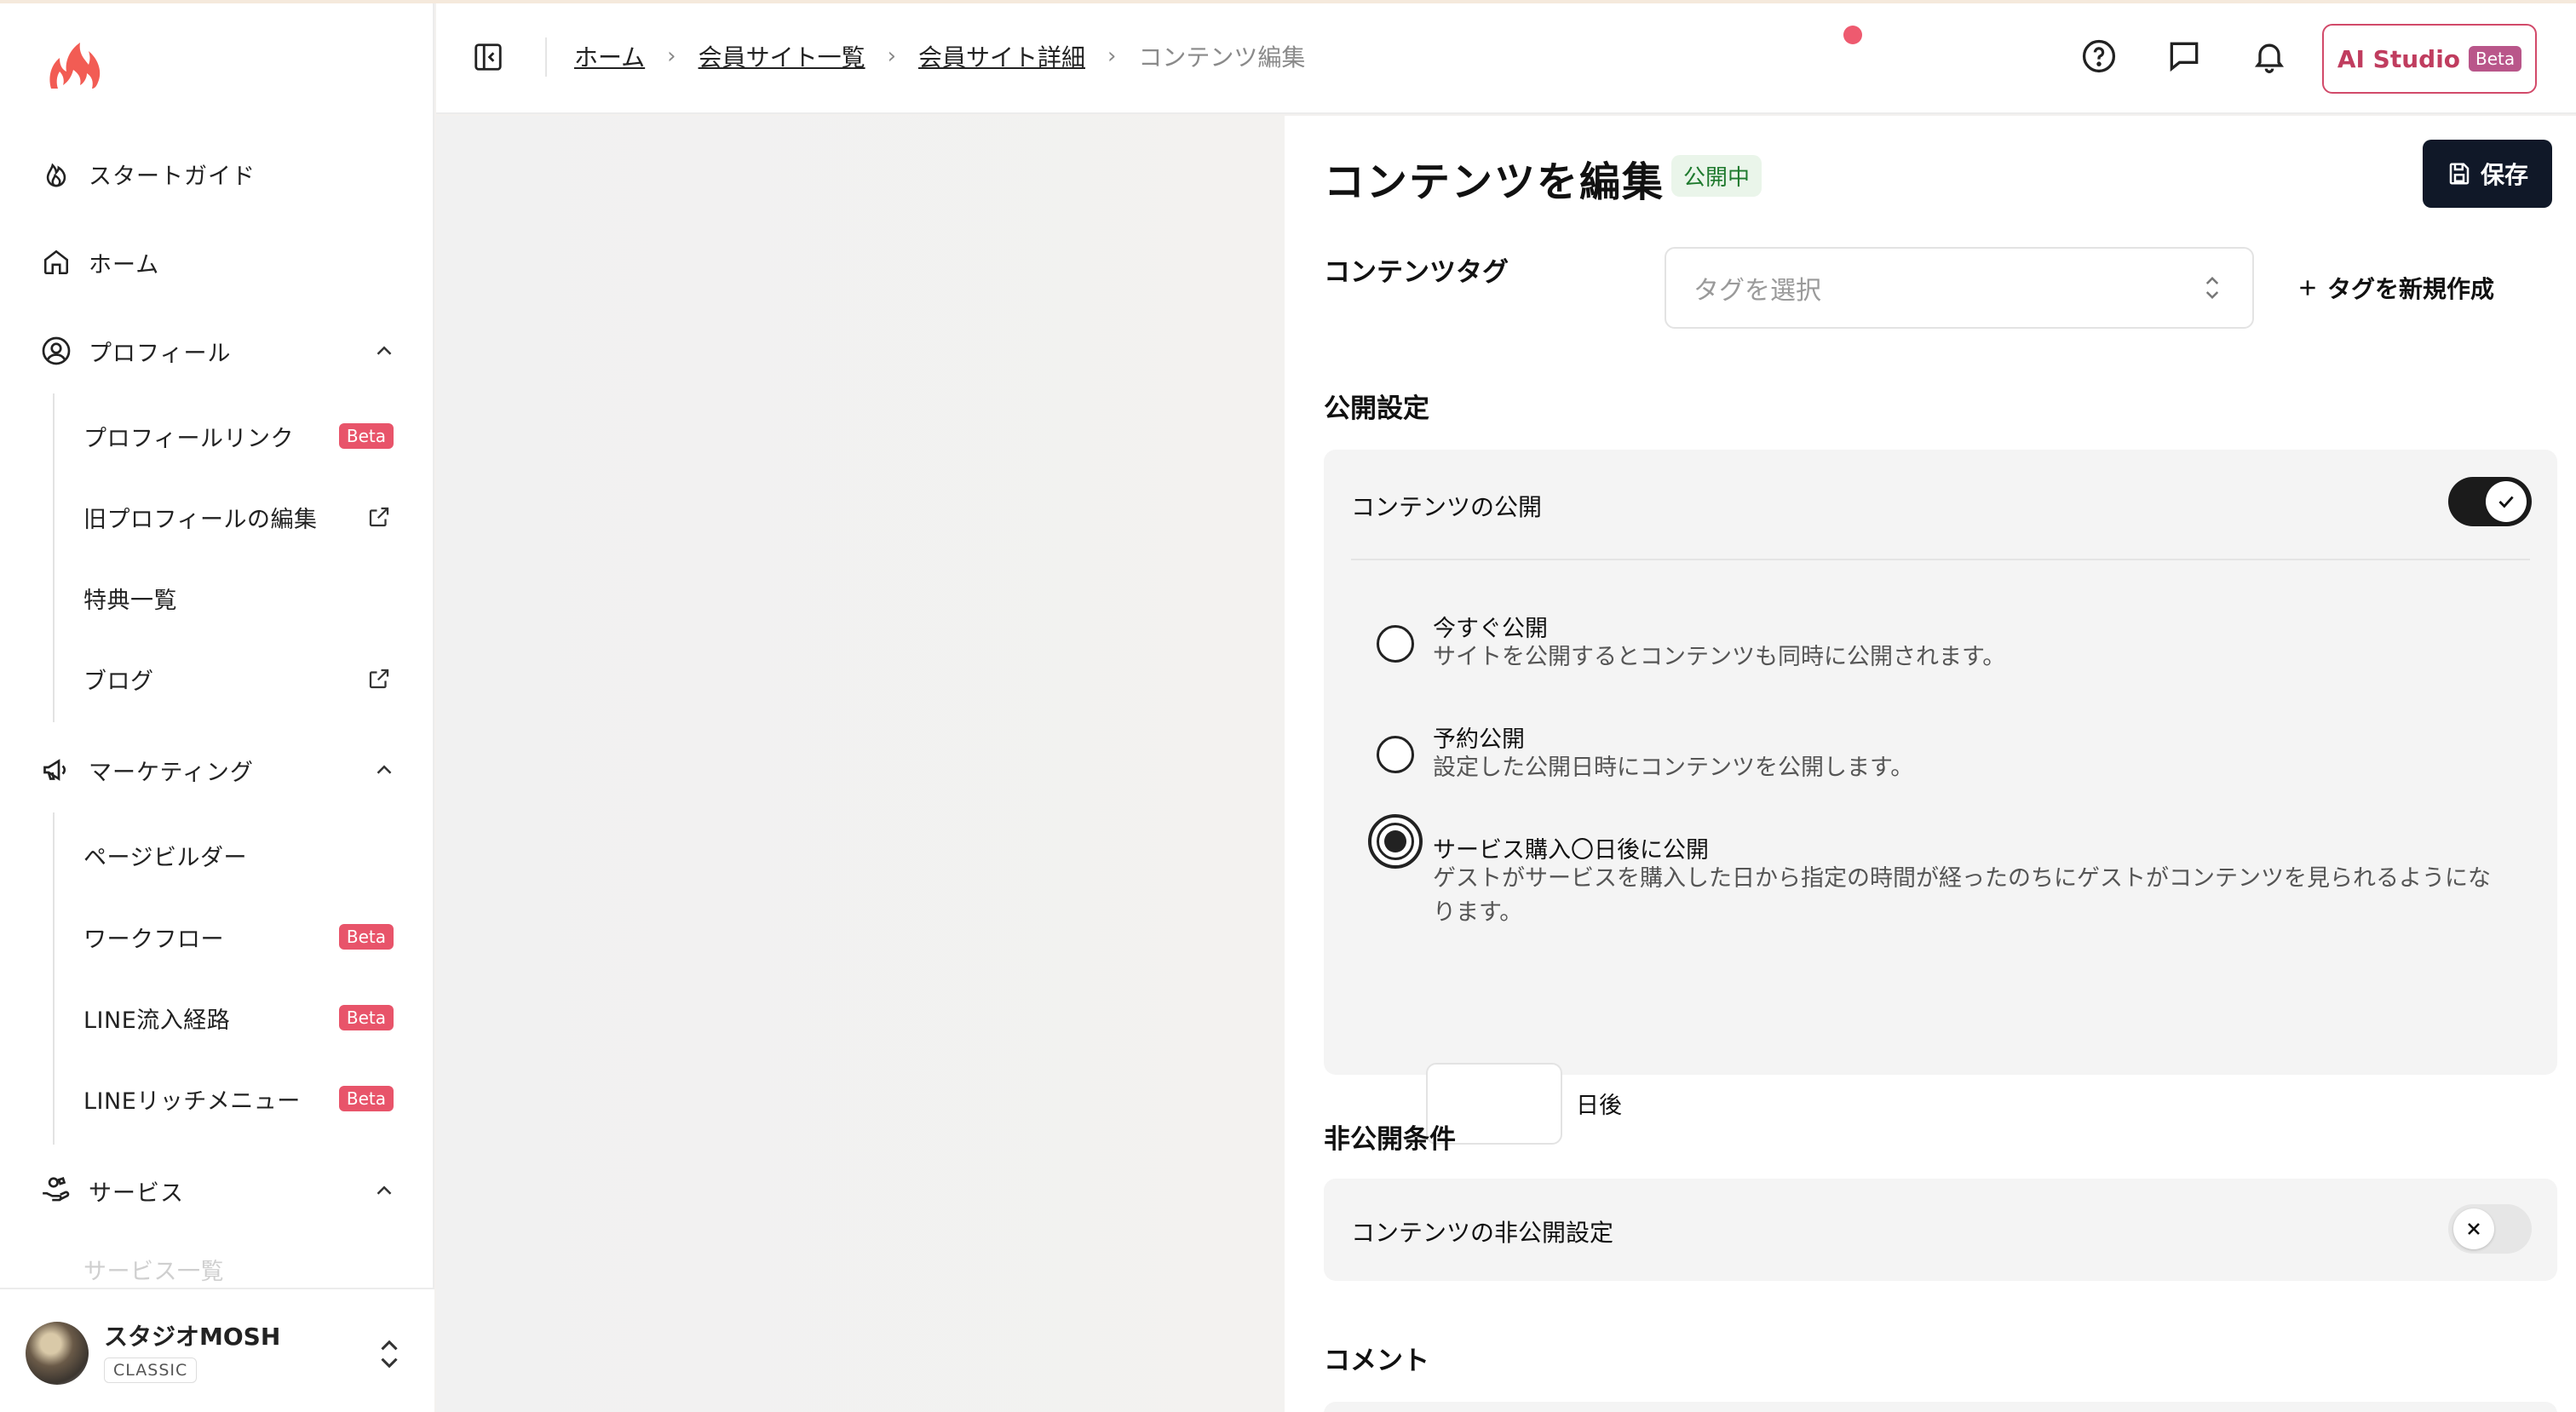 Image resolution: width=2576 pixels, height=1412 pixels. Describe the element at coordinates (125, 264) in the screenshot. I see `nav-label: ホーム` at that location.